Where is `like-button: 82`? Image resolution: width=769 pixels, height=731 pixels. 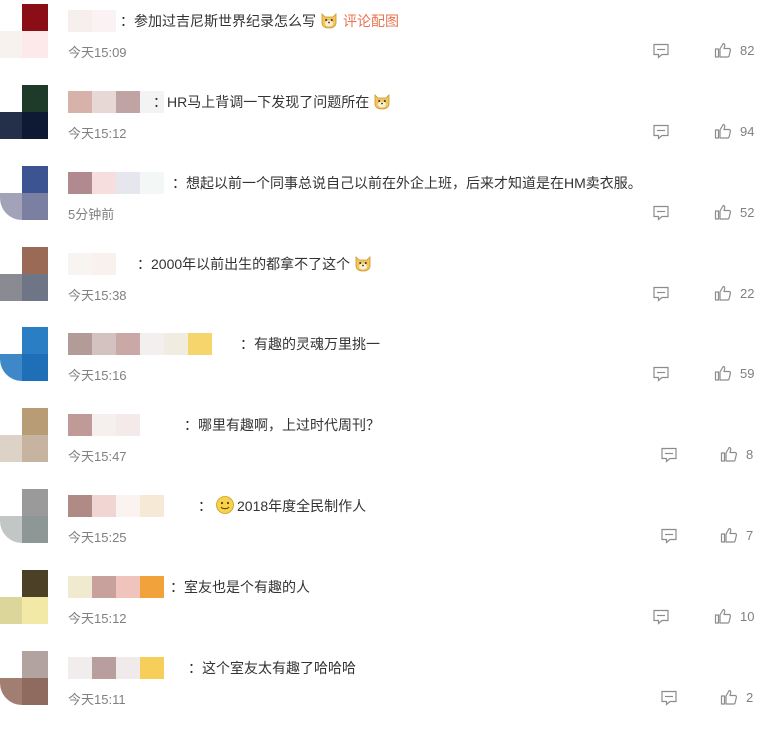
like-button: 82 is located at coordinates (734, 50).